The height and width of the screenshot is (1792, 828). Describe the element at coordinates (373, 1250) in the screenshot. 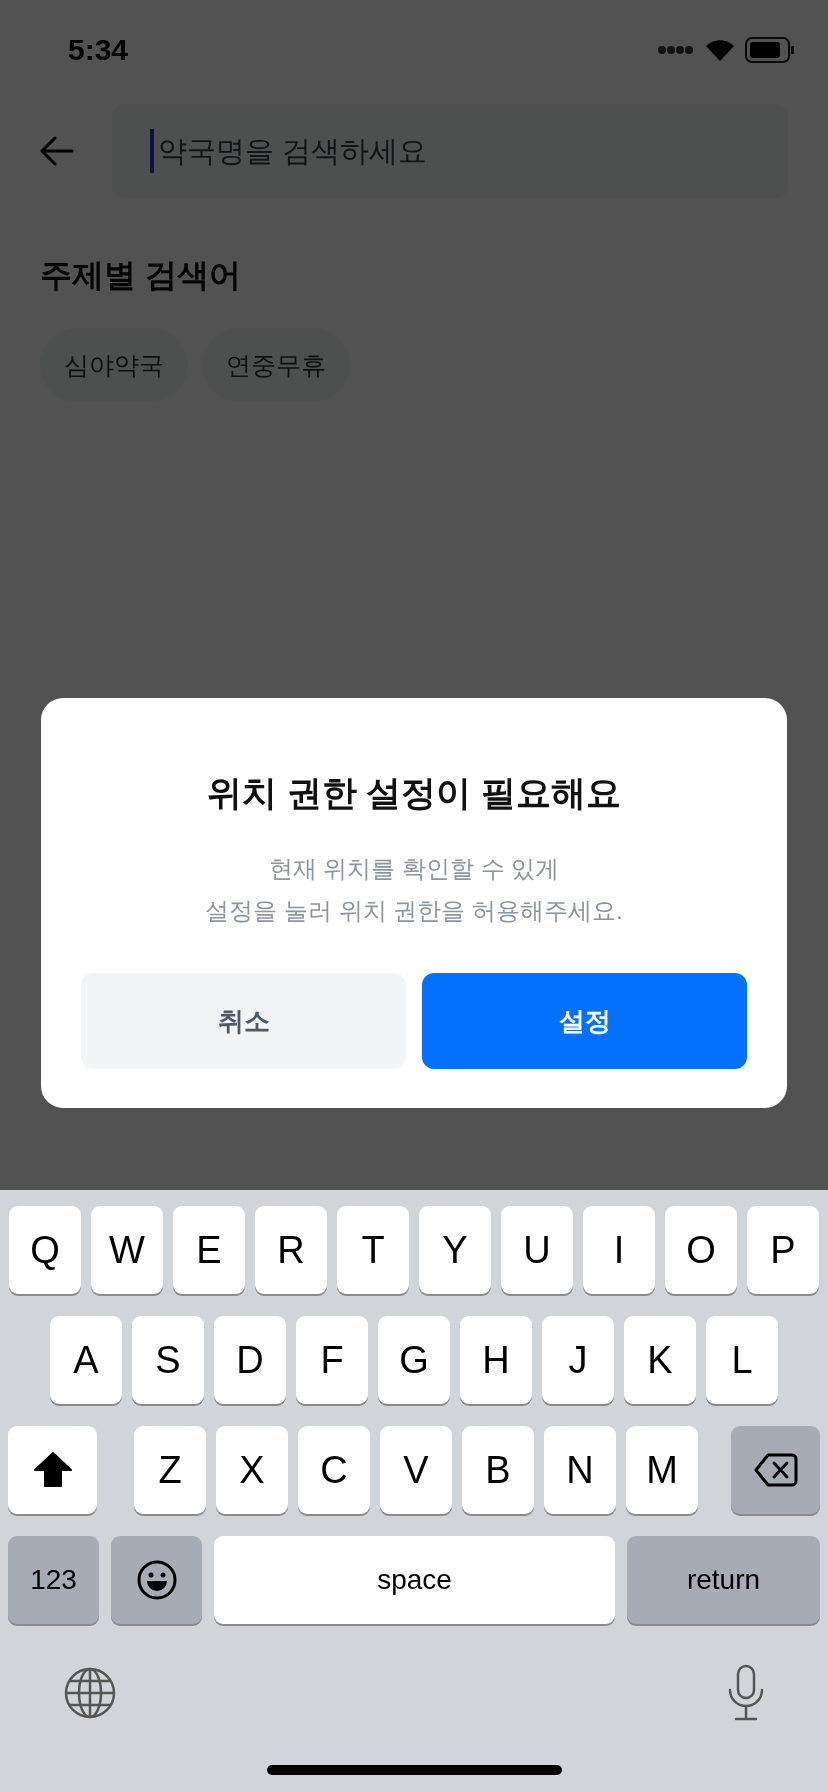

I see `key: T` at that location.